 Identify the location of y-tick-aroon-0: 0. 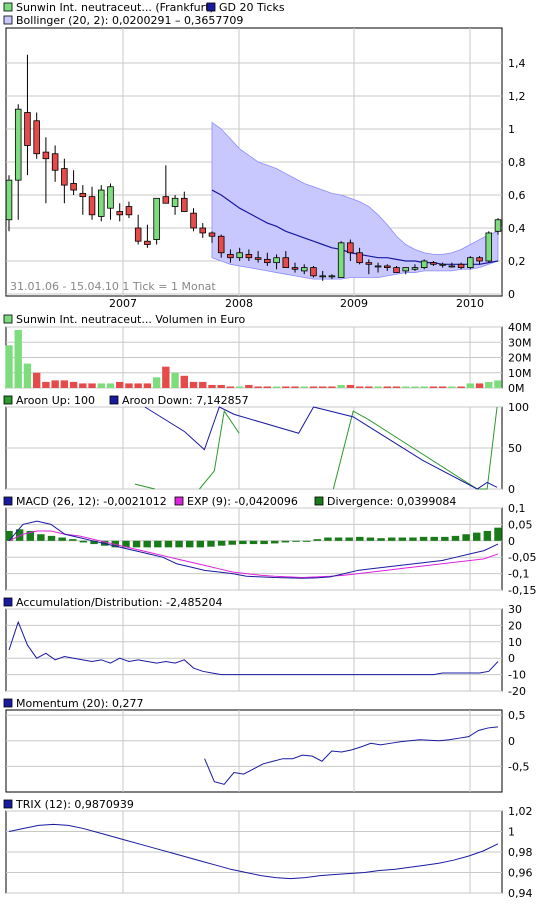
(511, 489).